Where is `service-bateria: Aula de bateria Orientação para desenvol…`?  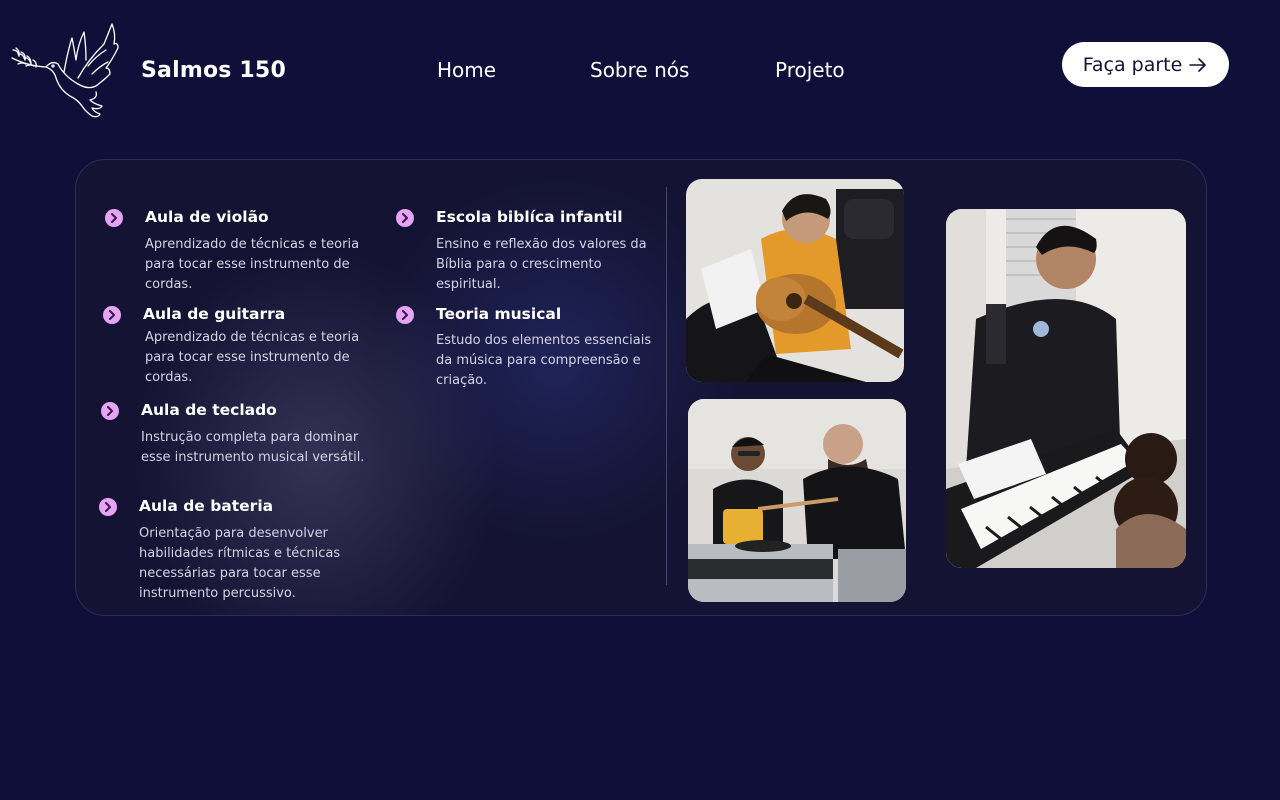
service-bateria: Aula de bateria Orientação para desenvol… is located at coordinates (229, 552).